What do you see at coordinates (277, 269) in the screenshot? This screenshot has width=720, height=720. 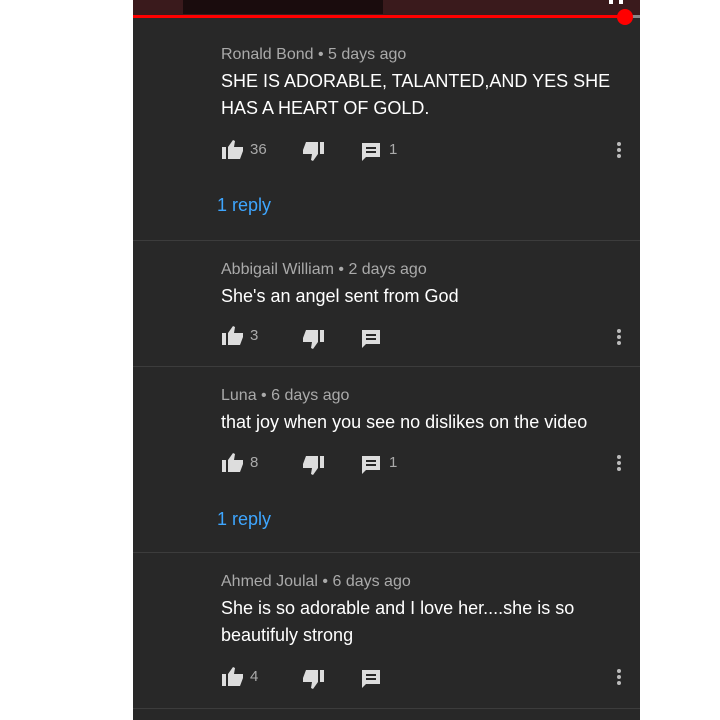 I see `comment-author: Abbigail William` at bounding box center [277, 269].